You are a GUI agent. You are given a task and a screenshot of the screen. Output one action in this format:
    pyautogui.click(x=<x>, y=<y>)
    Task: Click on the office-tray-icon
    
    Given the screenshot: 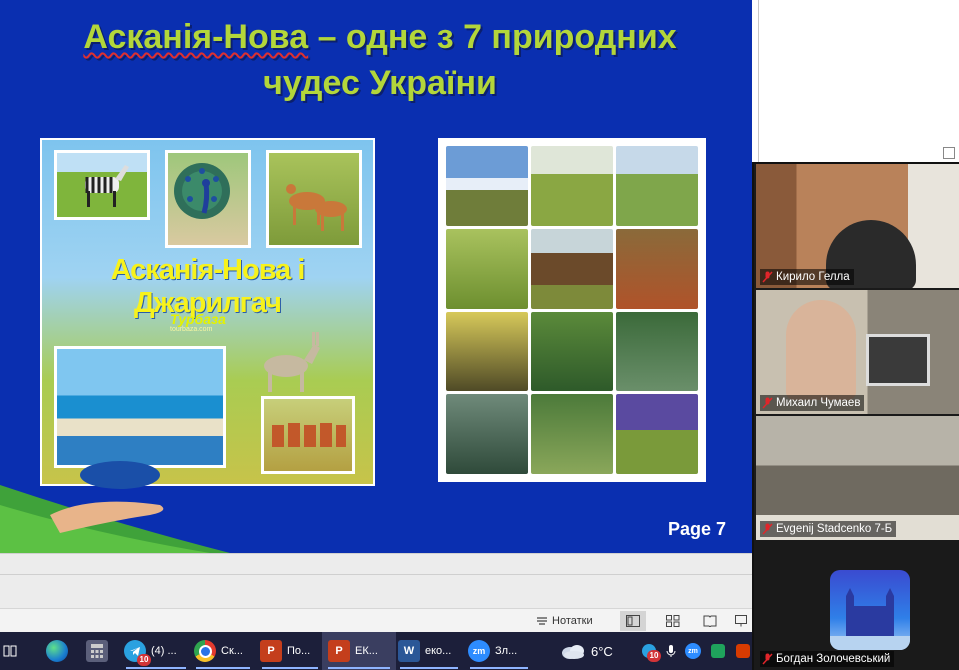 What is the action you would take?
    pyautogui.click(x=743, y=651)
    